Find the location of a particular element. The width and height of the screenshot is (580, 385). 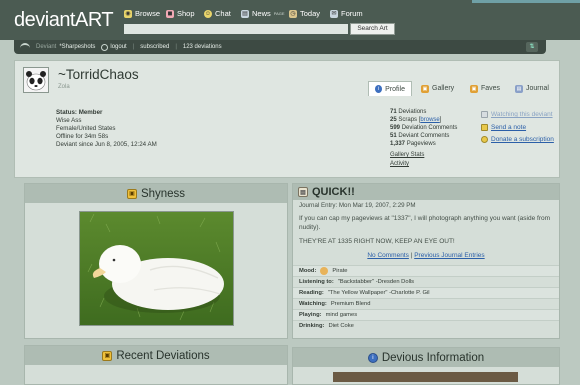

stat-pageviews: 1,337 Pageviews is located at coordinates (413, 144).